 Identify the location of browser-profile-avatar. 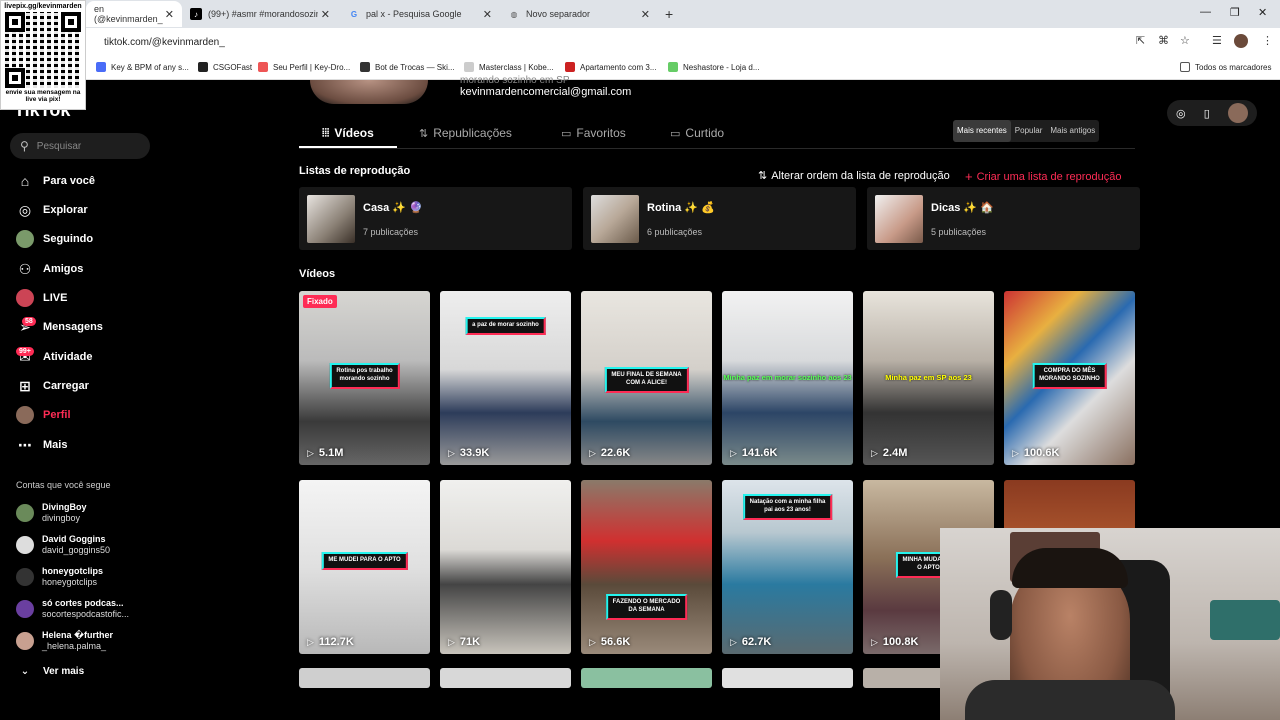
(1241, 41).